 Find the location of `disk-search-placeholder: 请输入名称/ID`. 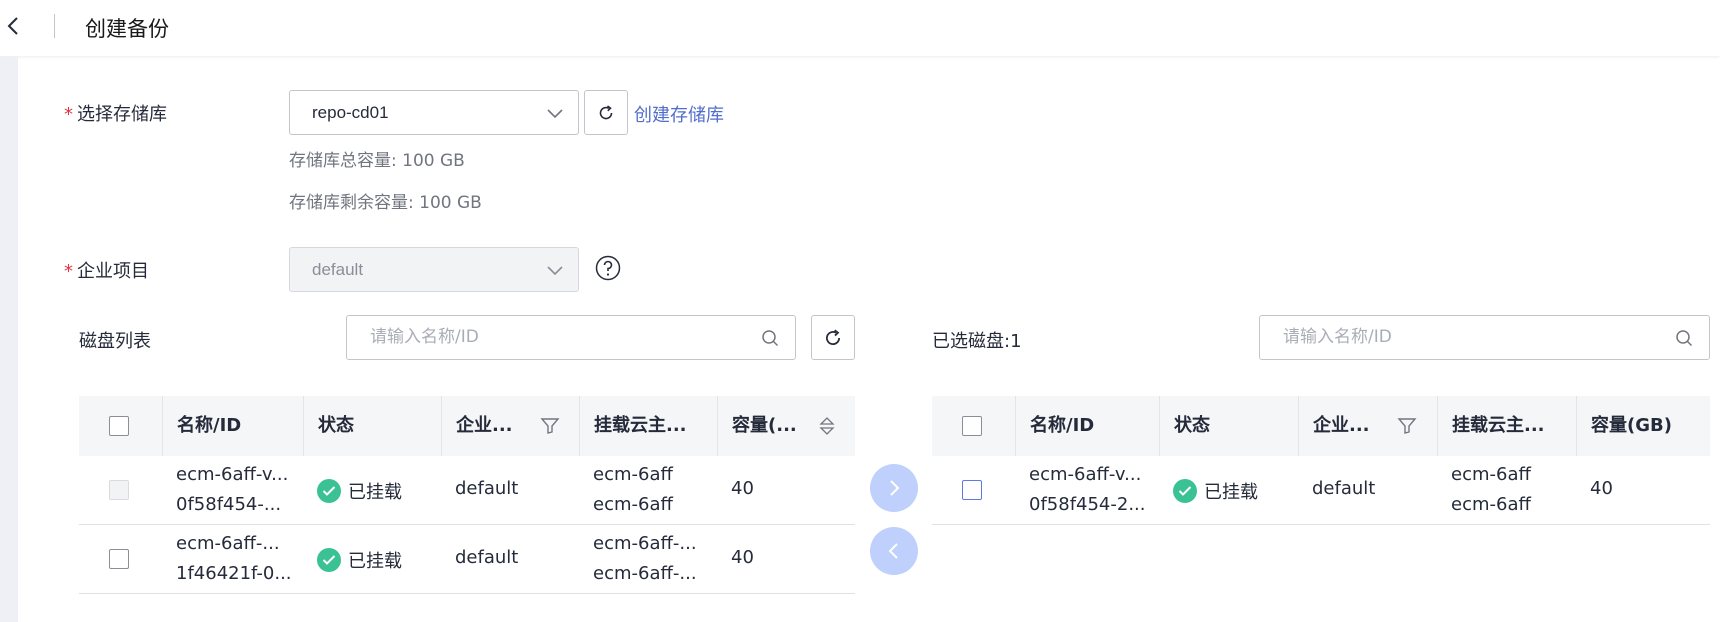

disk-search-placeholder: 请输入名称/ID is located at coordinates (424, 337).